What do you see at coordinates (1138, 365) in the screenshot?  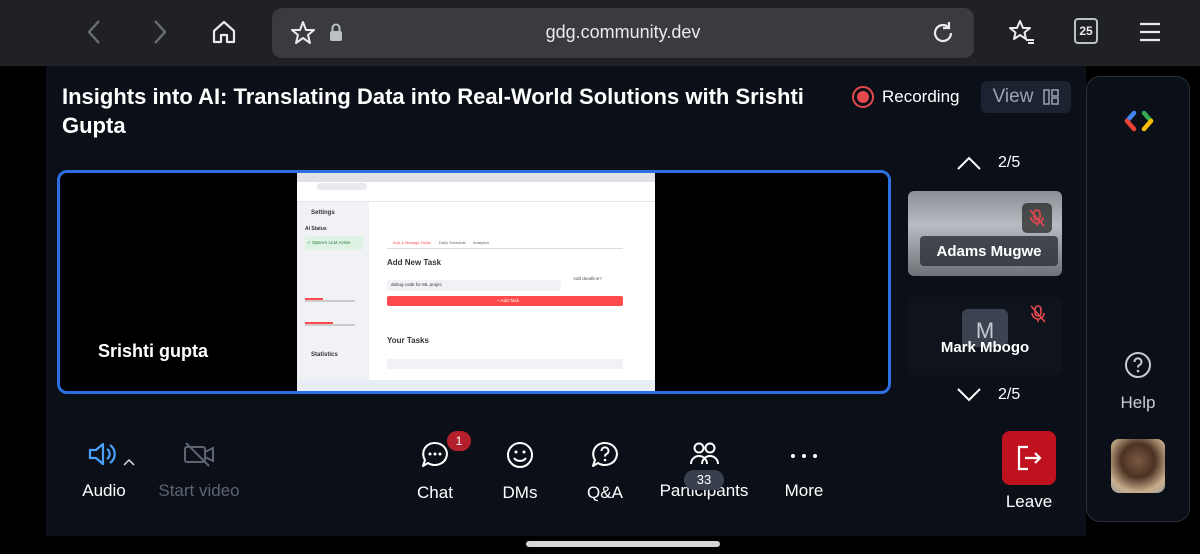 I see `help-circle-icon` at bounding box center [1138, 365].